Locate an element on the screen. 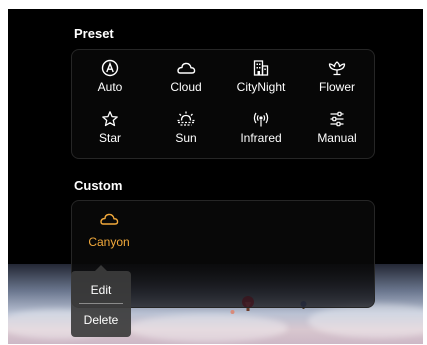 Image resolution: width=427 pixels, height=345 pixels. preset-item-flower: Flower is located at coordinates (337, 78).